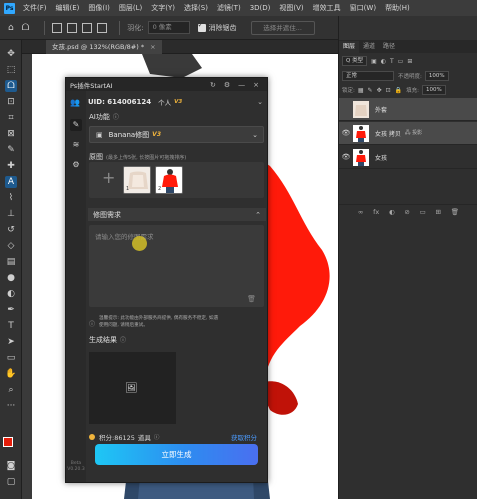 This screenshot has width=477, height=499. Describe the element at coordinates (11, 54) in the screenshot. I see `move-tool-icon: ✥` at that location.